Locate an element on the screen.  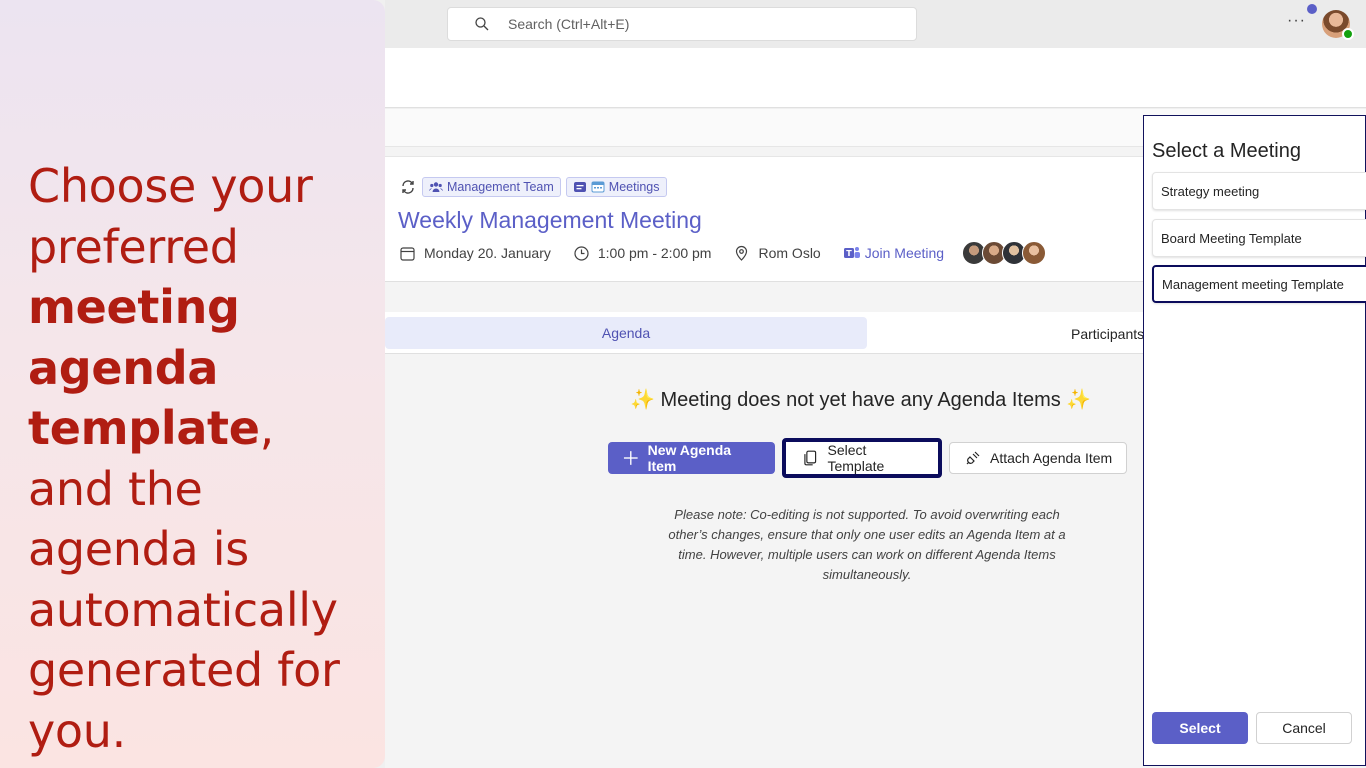
channel-chip: Meetings is located at coordinates (616, 187).